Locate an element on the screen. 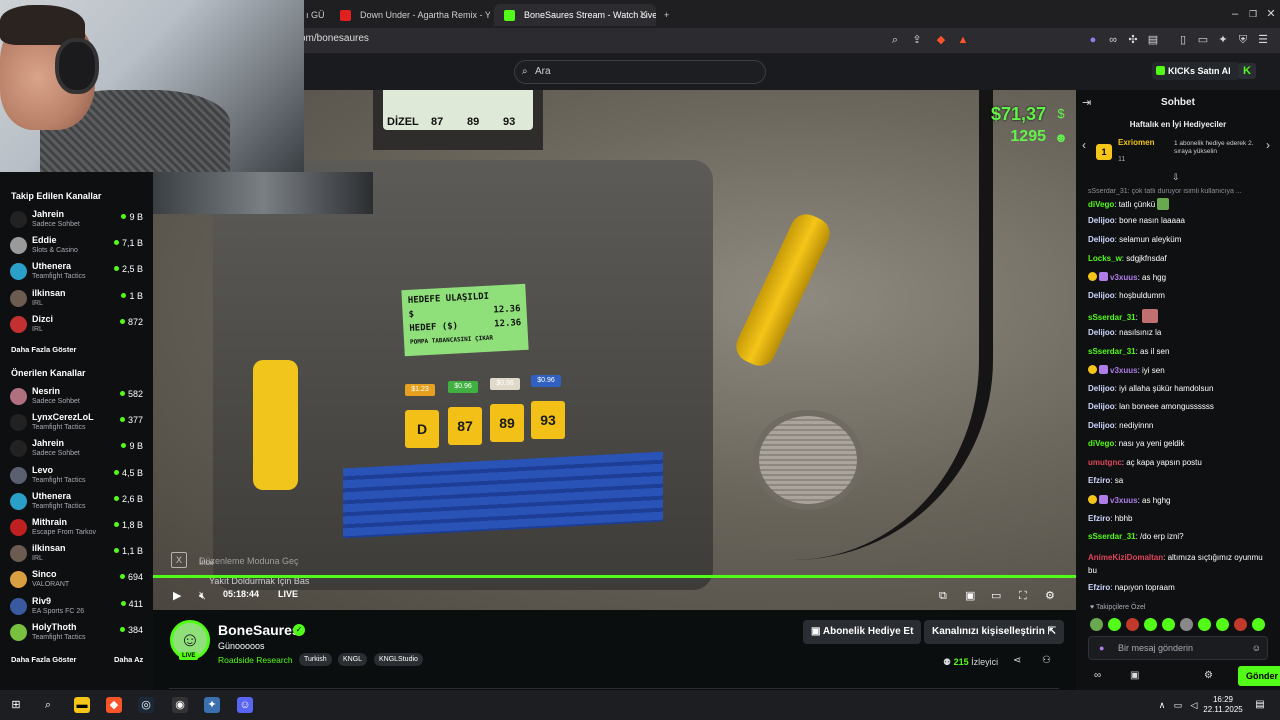  app-icon: ✦ is located at coordinates (212, 705).